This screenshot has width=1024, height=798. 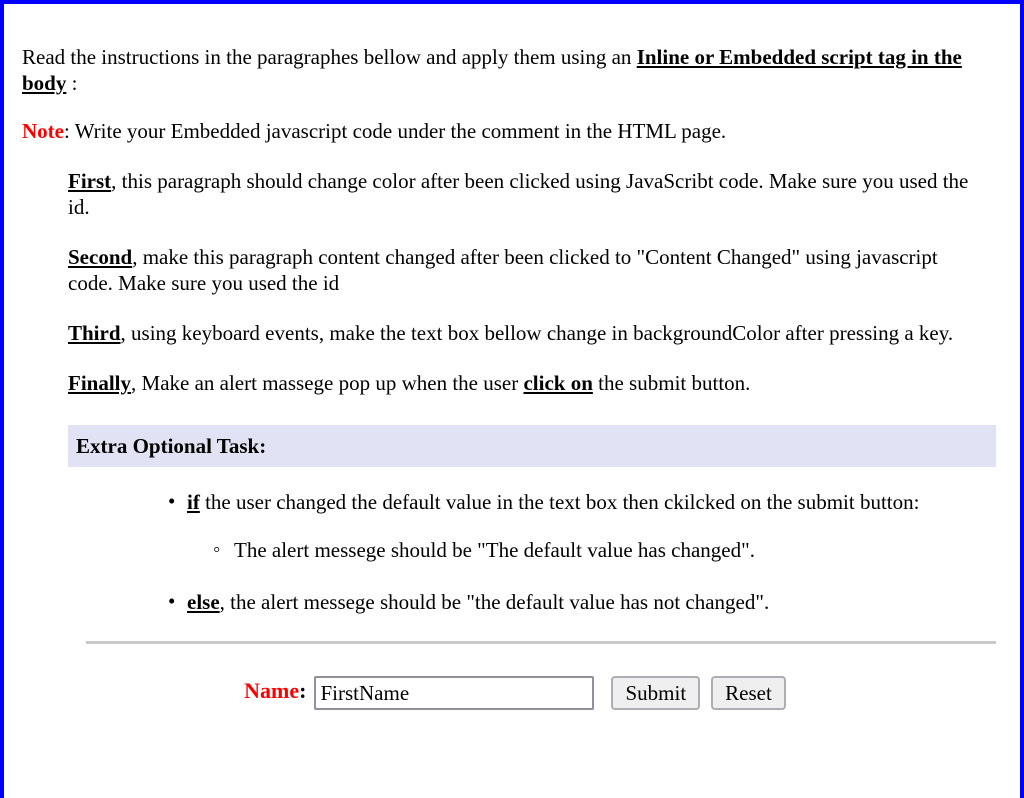 What do you see at coordinates (532, 446) in the screenshot?
I see `extra-optional-task-heading: Extra Optional Task:` at bounding box center [532, 446].